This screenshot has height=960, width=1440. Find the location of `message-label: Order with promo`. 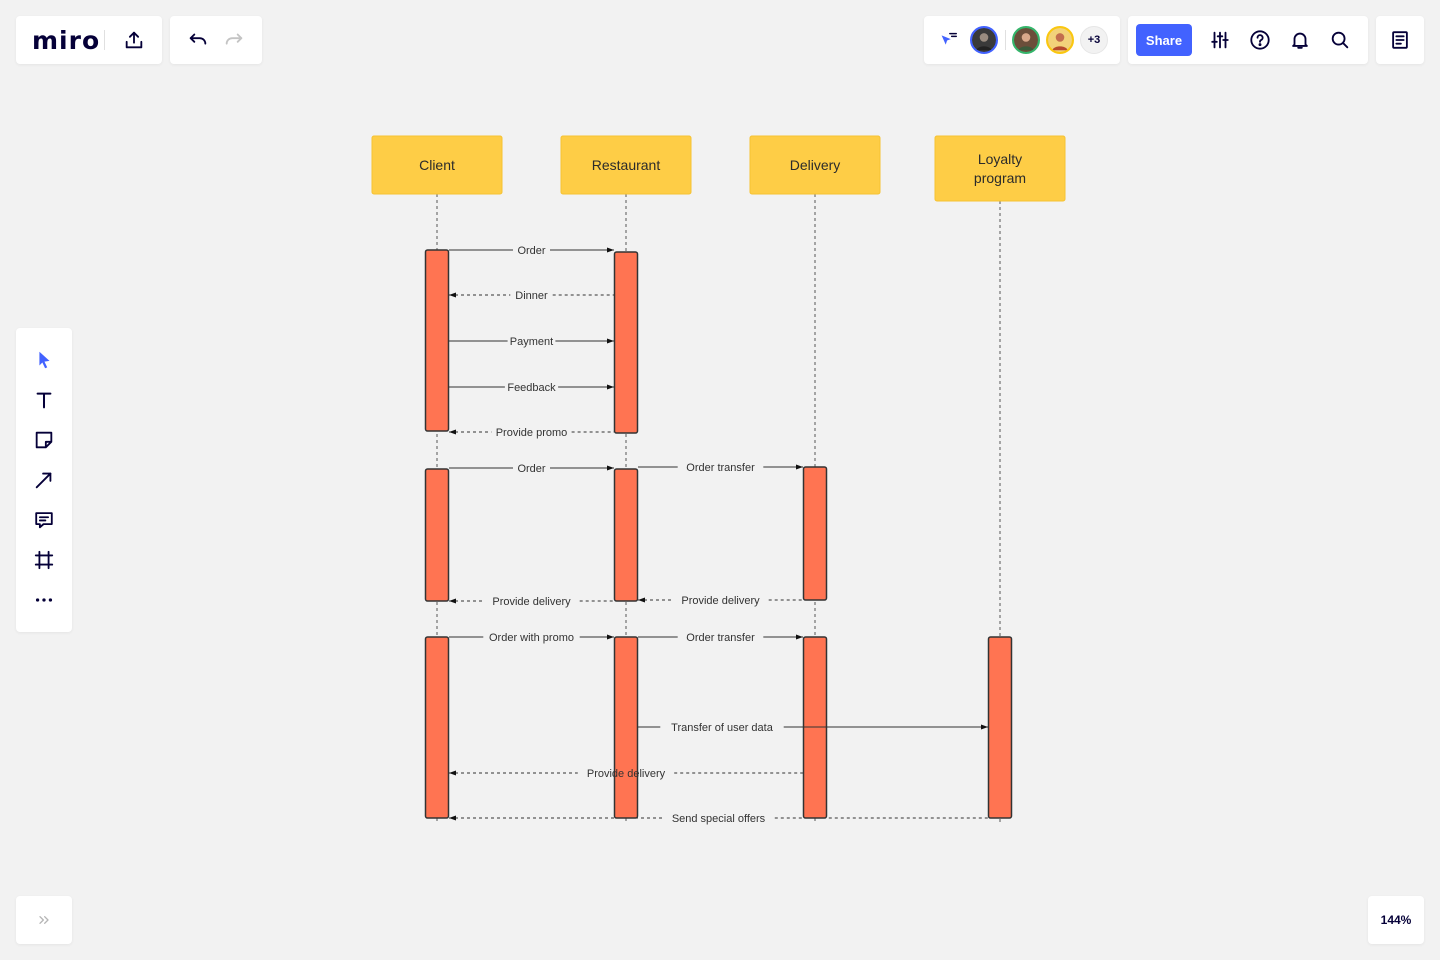

message-label: Order with promo is located at coordinates (531, 638).